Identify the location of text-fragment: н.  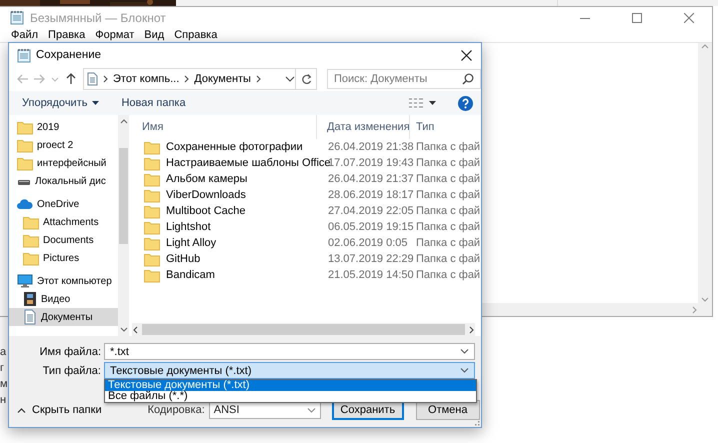
(4, 400).